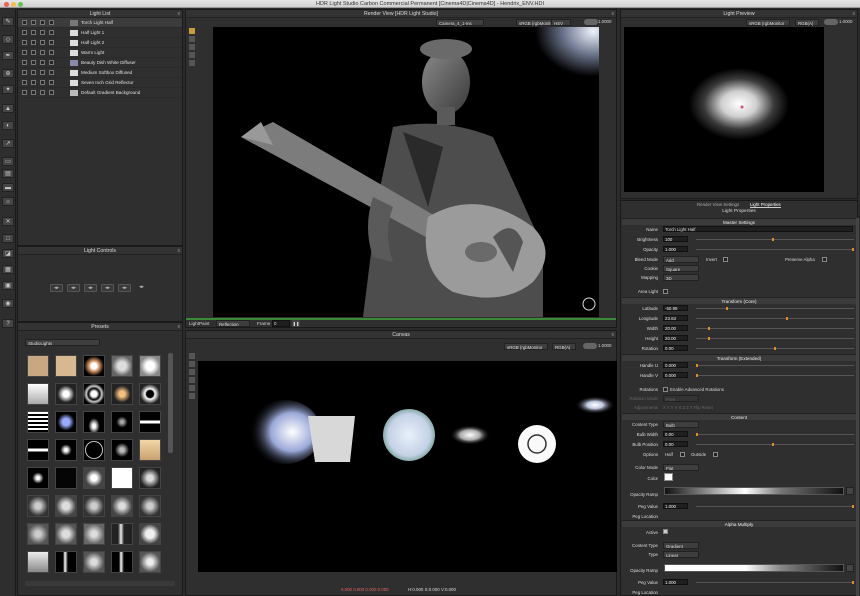 The width and height of the screenshot is (860, 596). Describe the element at coordinates (8, 143) in the screenshot. I see `arrow-tool-icon: ↗` at that location.